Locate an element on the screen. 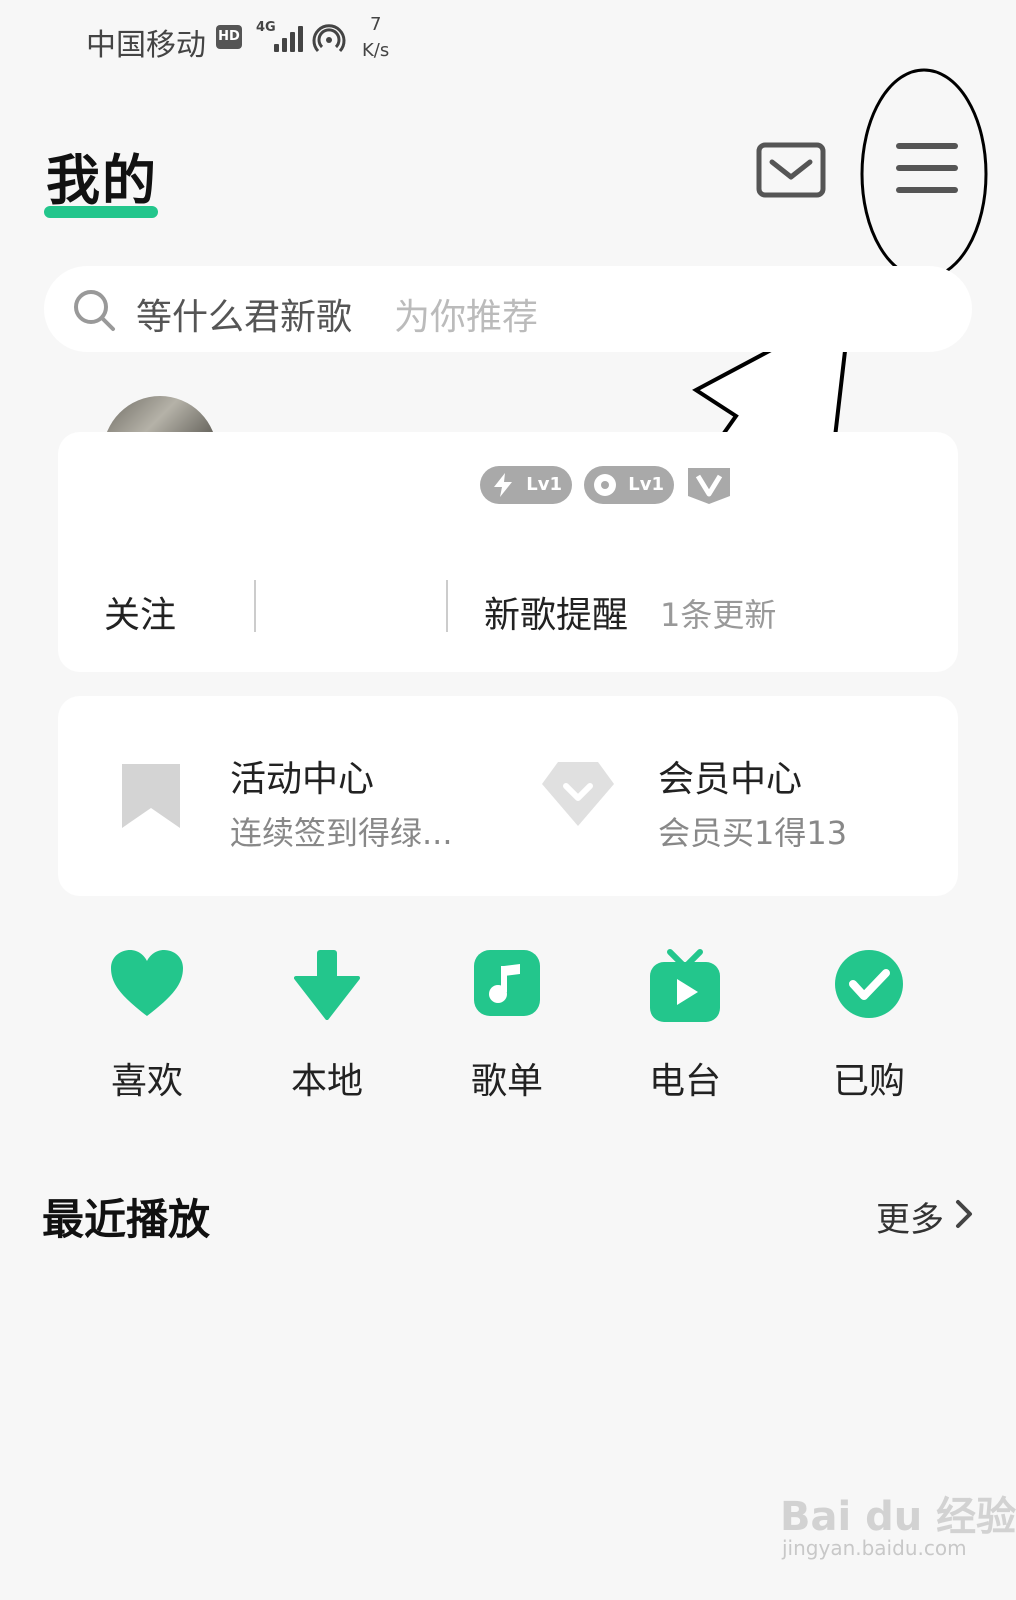 This screenshot has width=1016, height=1600. search-icon is located at coordinates (94, 310).